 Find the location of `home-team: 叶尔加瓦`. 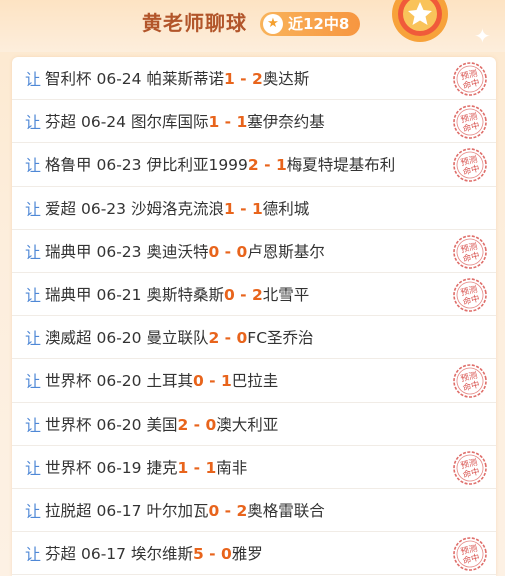

home-team: 叶尔加瓦 is located at coordinates (177, 510).